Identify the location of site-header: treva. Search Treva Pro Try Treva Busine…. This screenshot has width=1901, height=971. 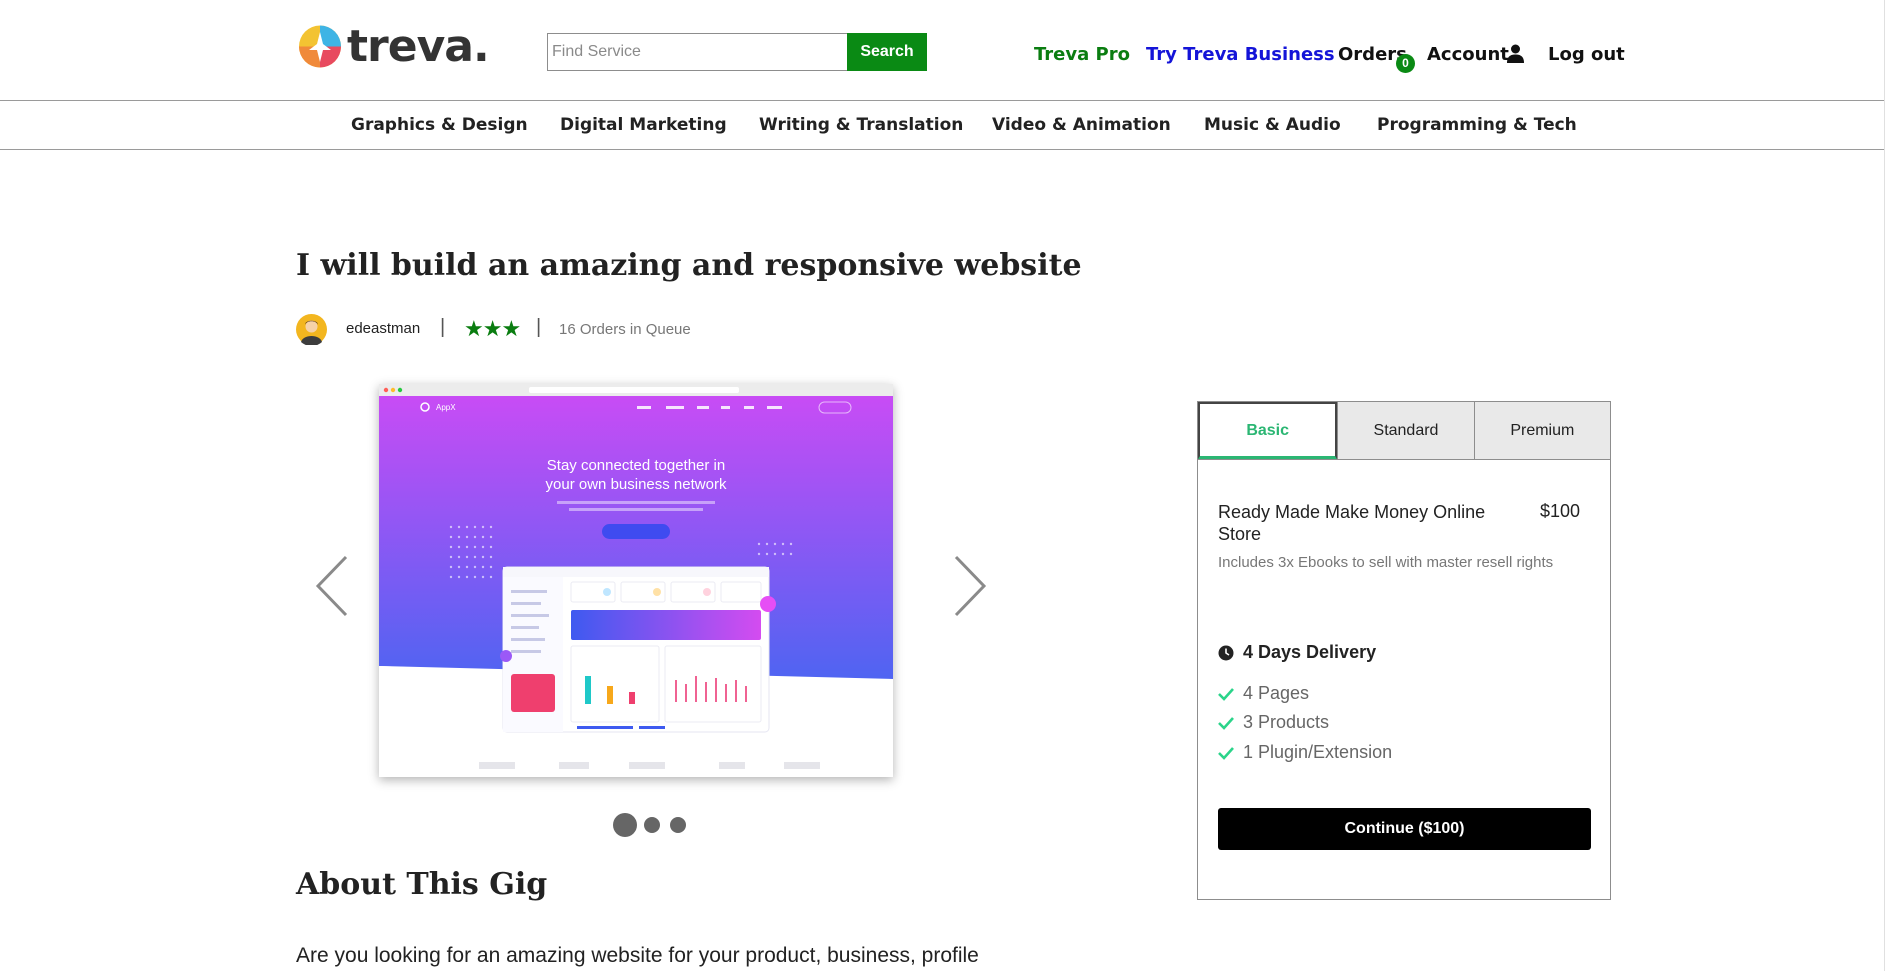
(950, 50).